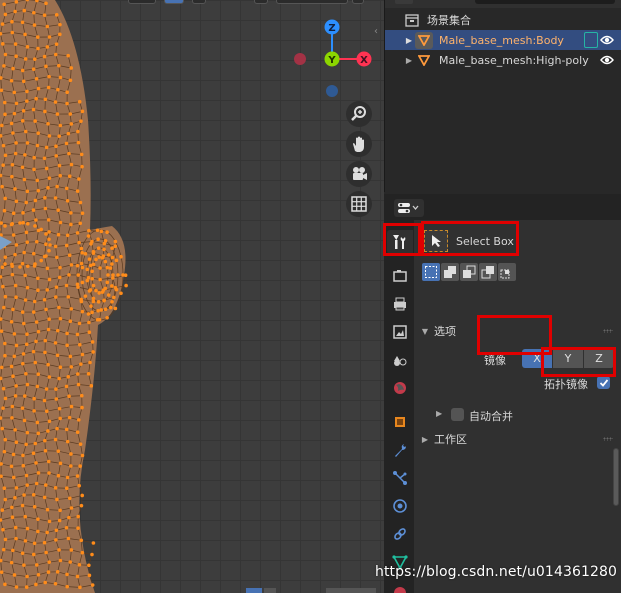 This screenshot has width=621, height=593. I want to click on mode-extend-icon, so click(450, 272).